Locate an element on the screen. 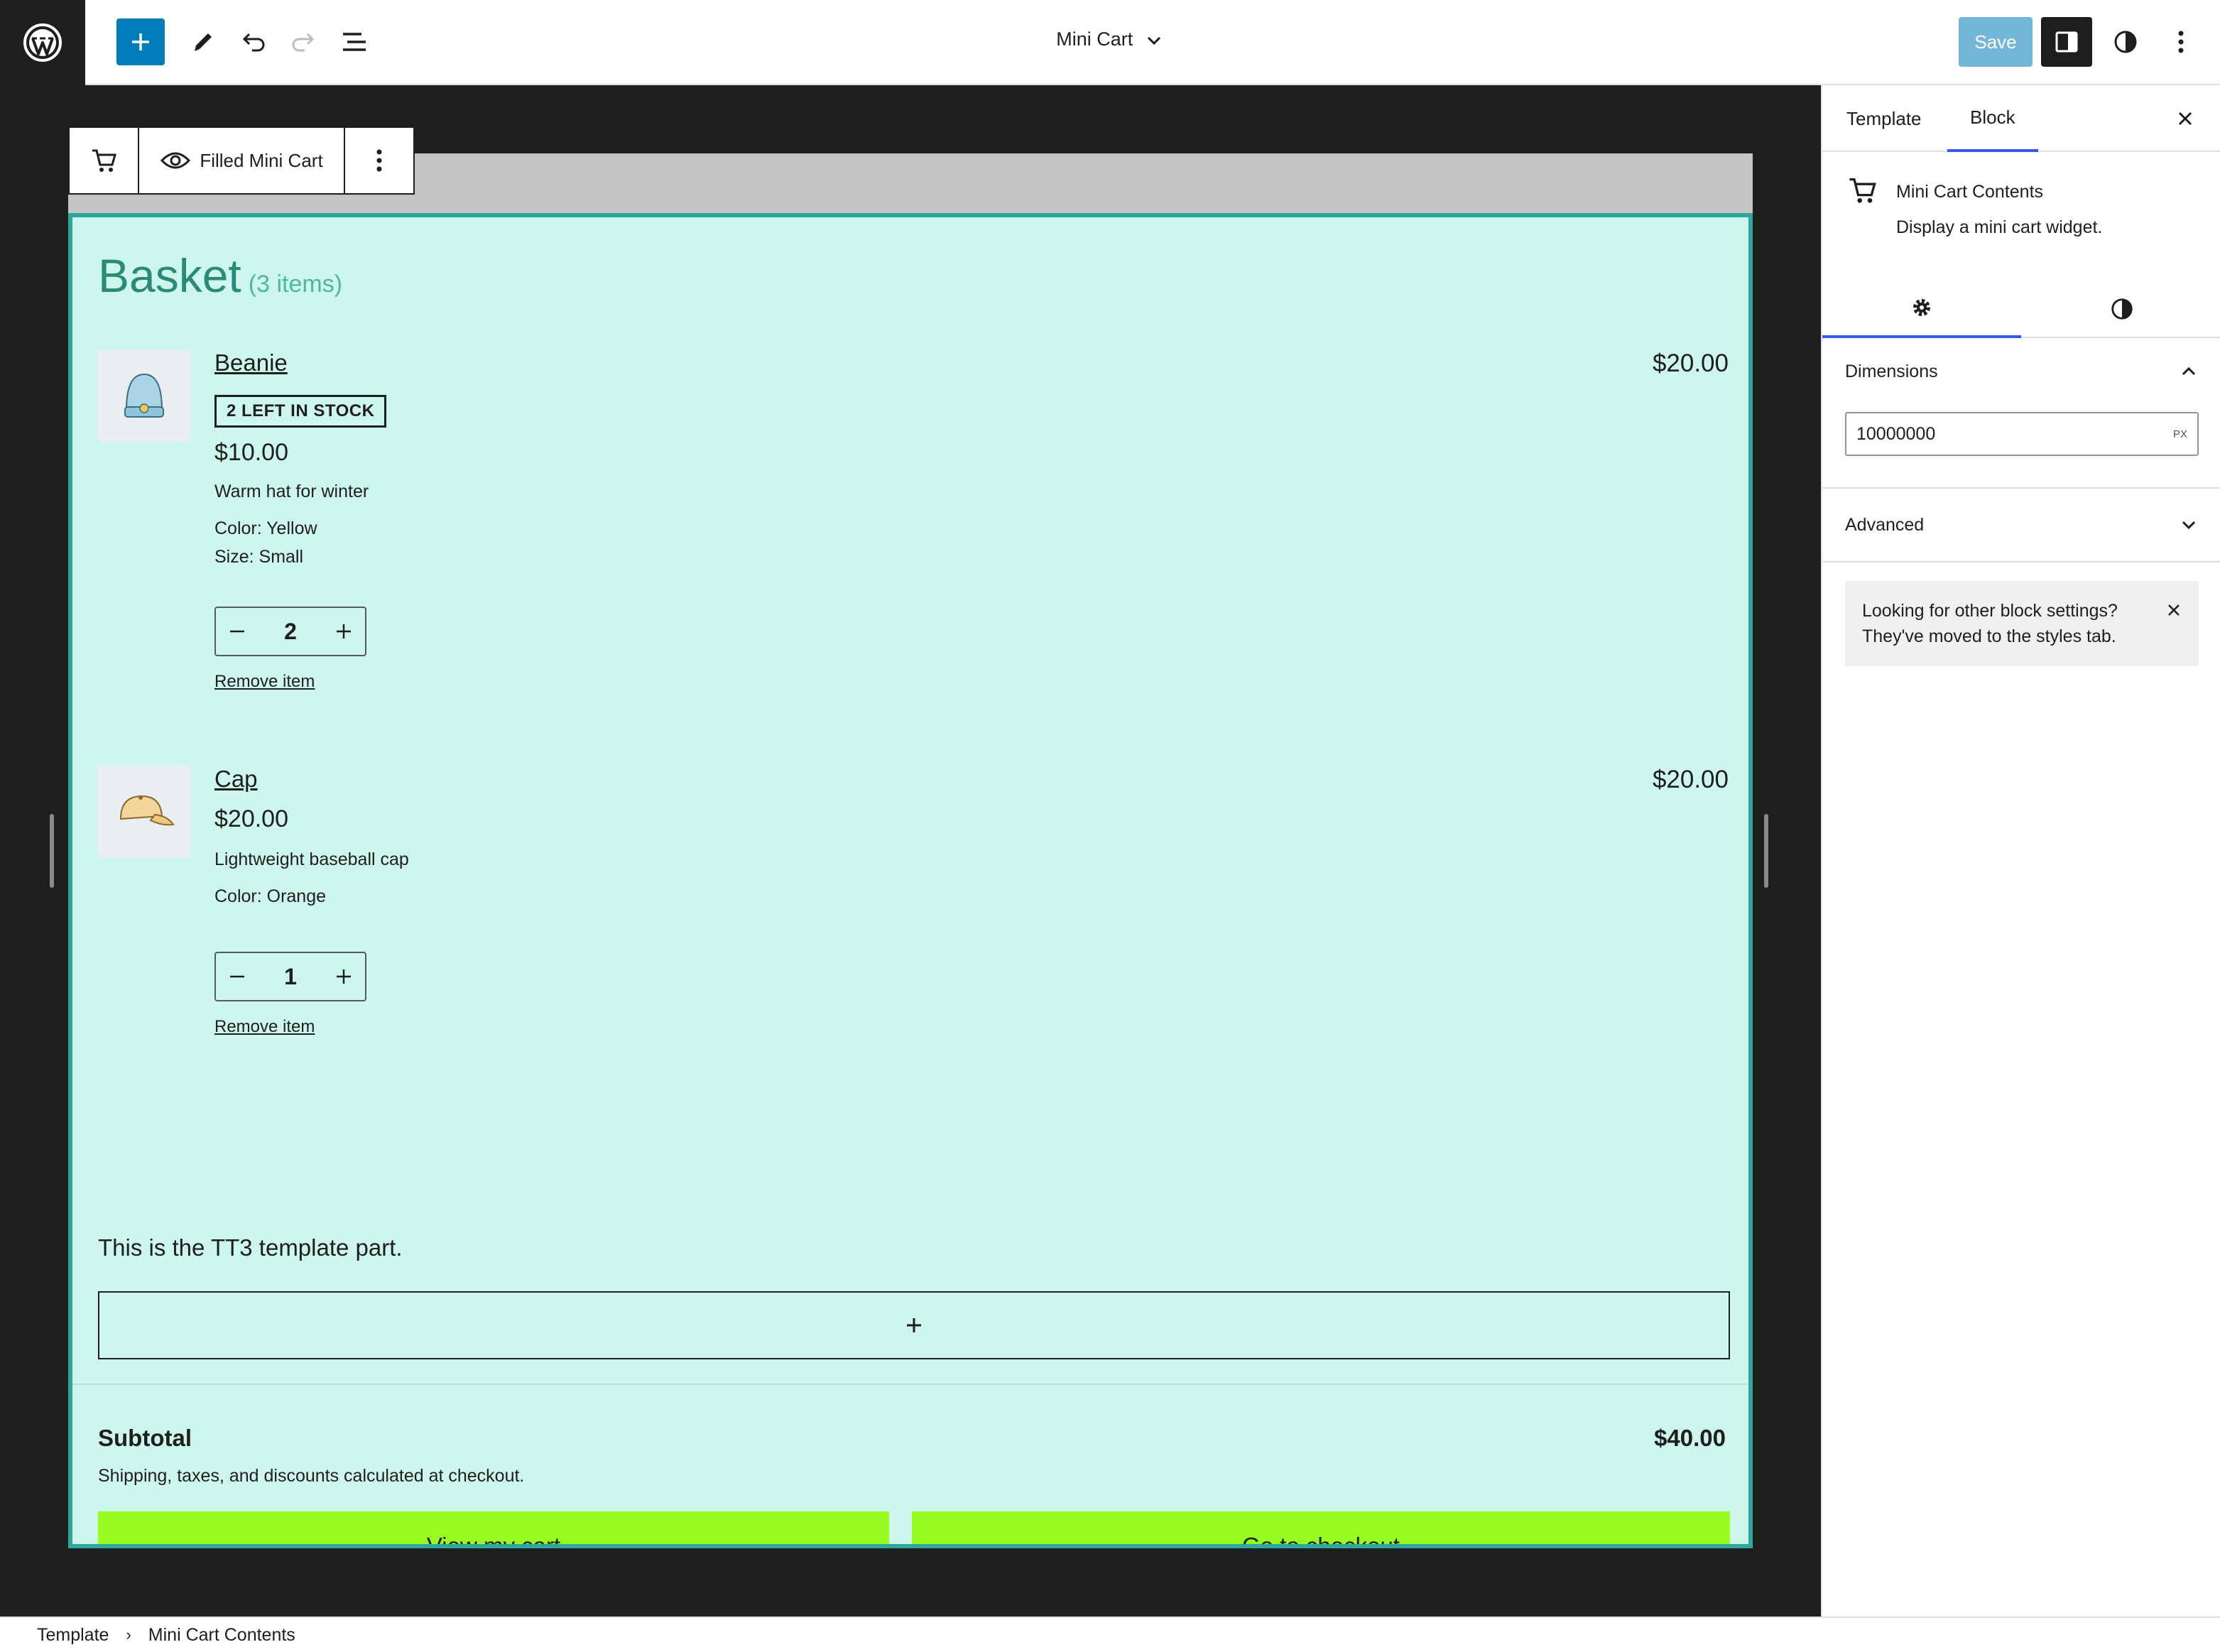 This screenshot has height=1652, width=2220. quantity-value: 1 is located at coordinates (290, 977).